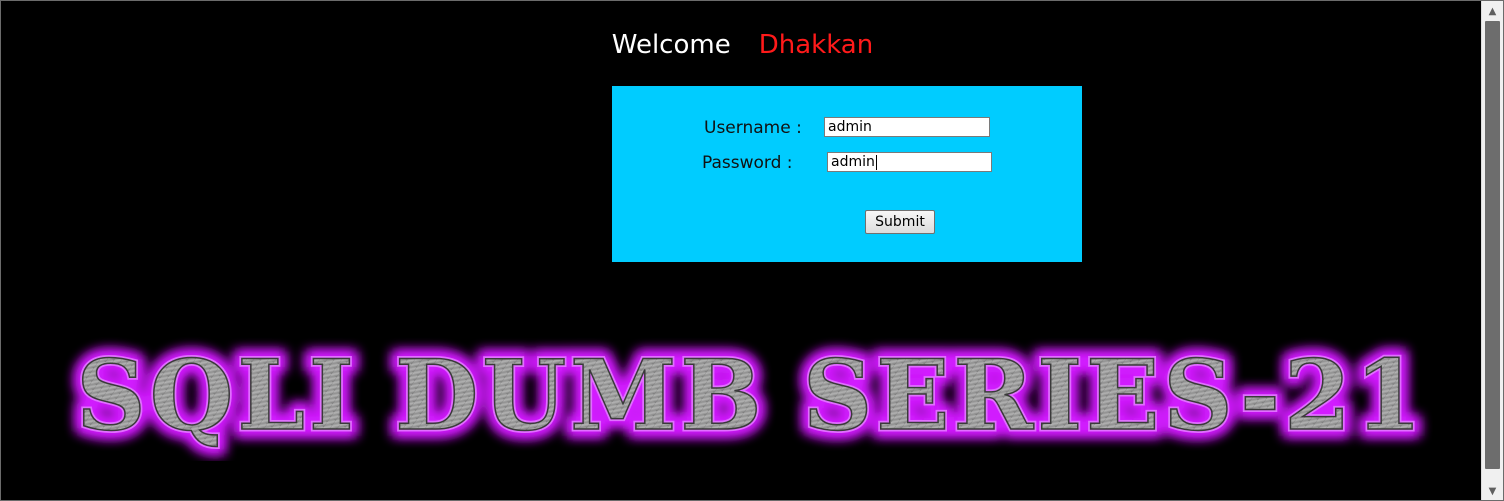 The image size is (1504, 501). Describe the element at coordinates (847, 174) in the screenshot. I see `login-form: Username : admin Password : admin Submit` at that location.